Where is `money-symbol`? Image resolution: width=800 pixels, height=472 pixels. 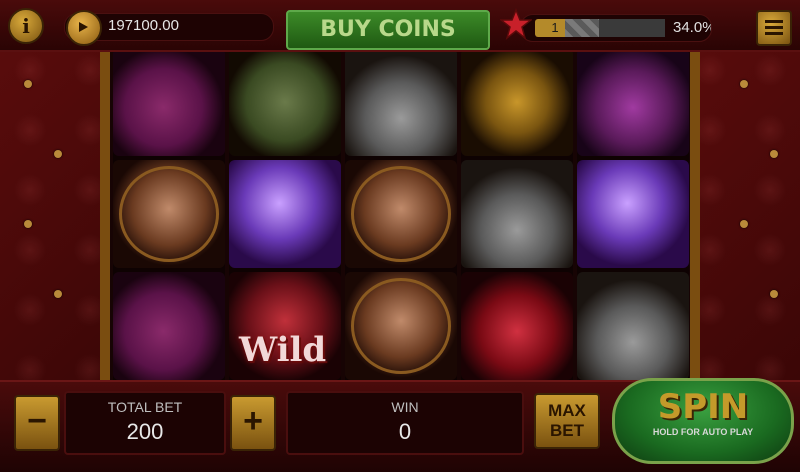 money-symbol is located at coordinates (285, 102).